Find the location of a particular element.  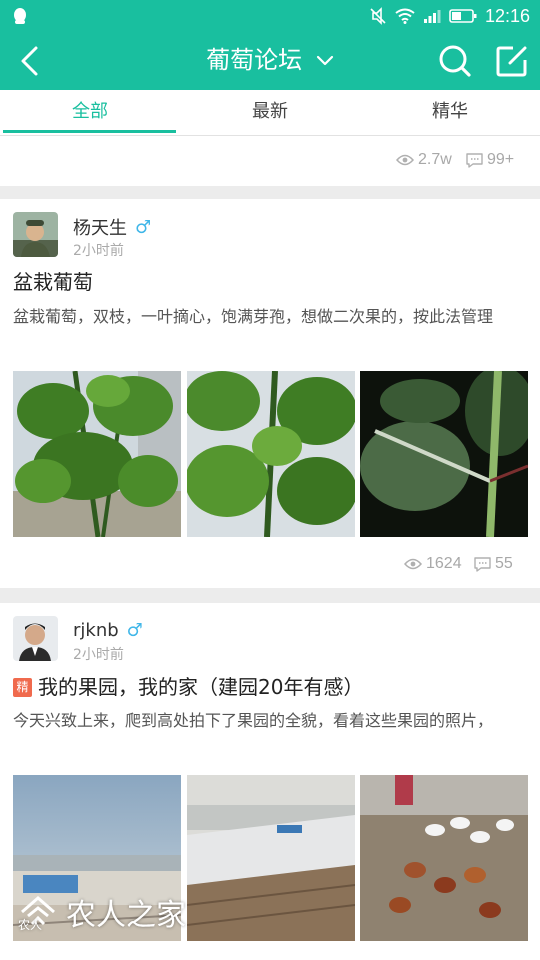

status-time: 12:16 is located at coordinates (507, 15).